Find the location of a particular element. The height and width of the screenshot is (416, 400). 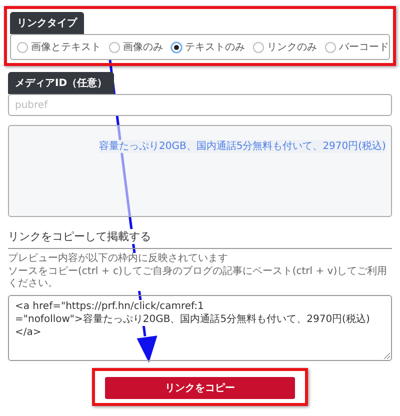

media-id-field: pubref is located at coordinates (200, 105).